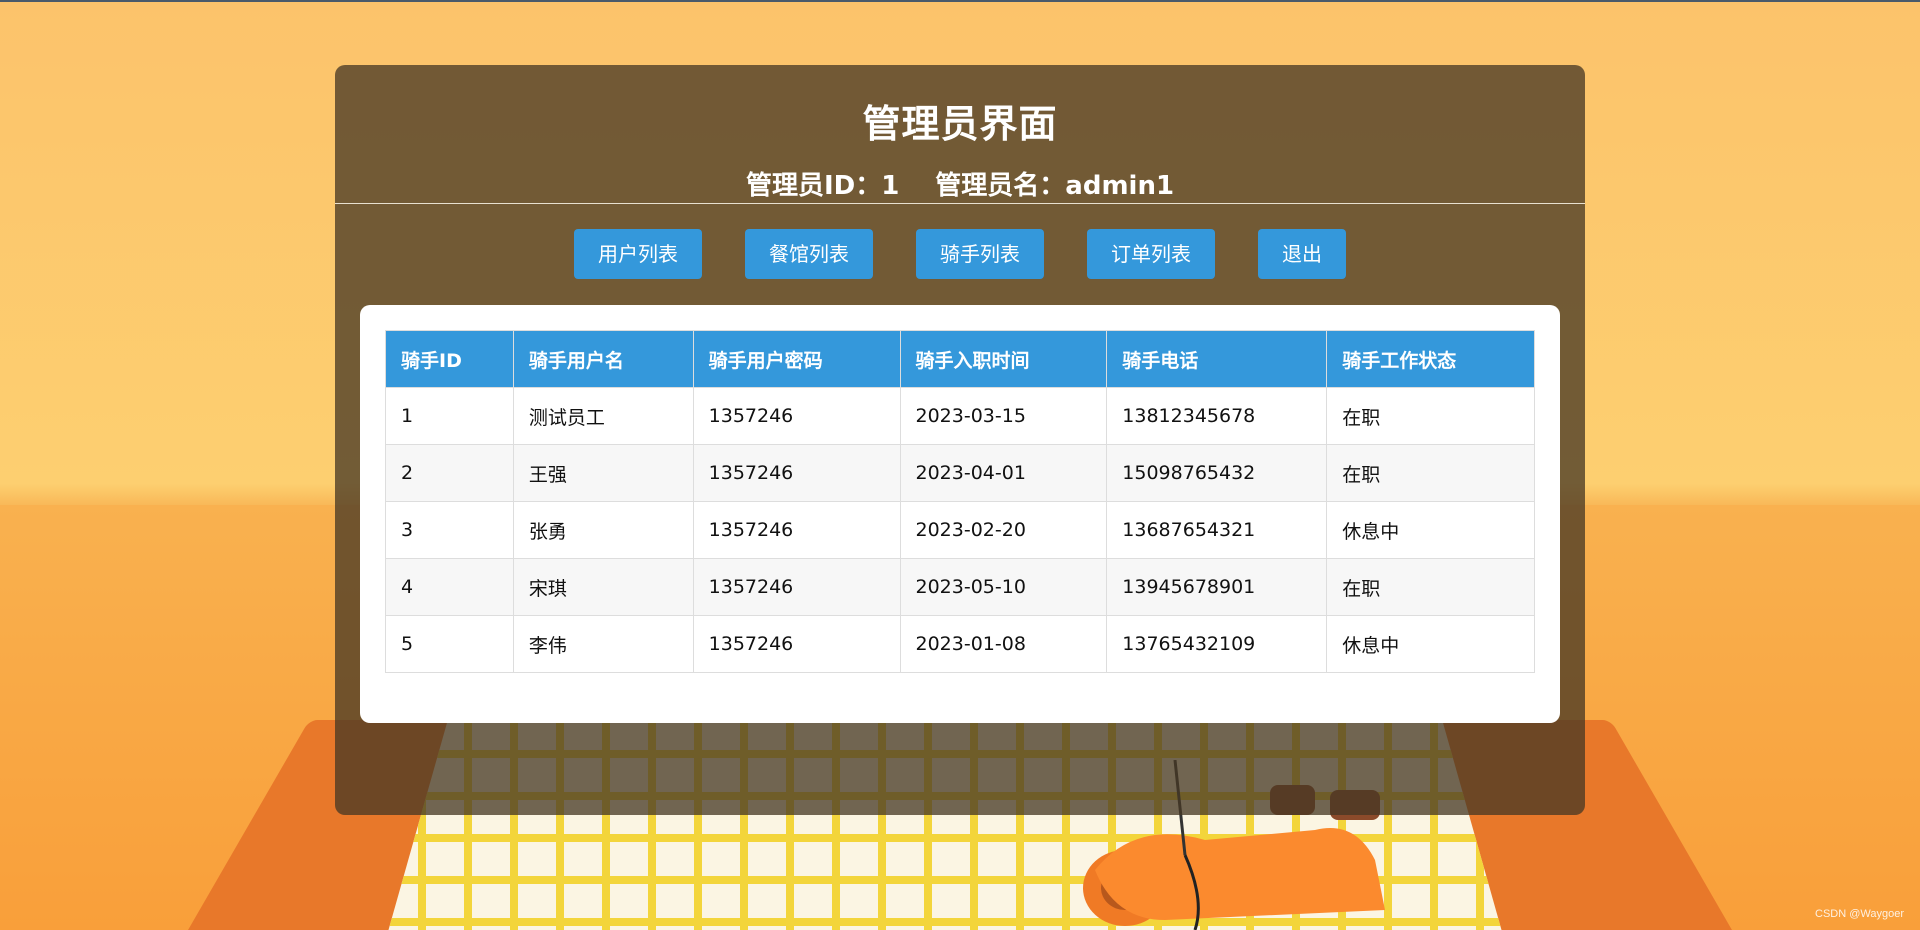  I want to click on table-row: 4 宋琪 1357246 2023-05-10 13945678901 在职, so click(960, 587).